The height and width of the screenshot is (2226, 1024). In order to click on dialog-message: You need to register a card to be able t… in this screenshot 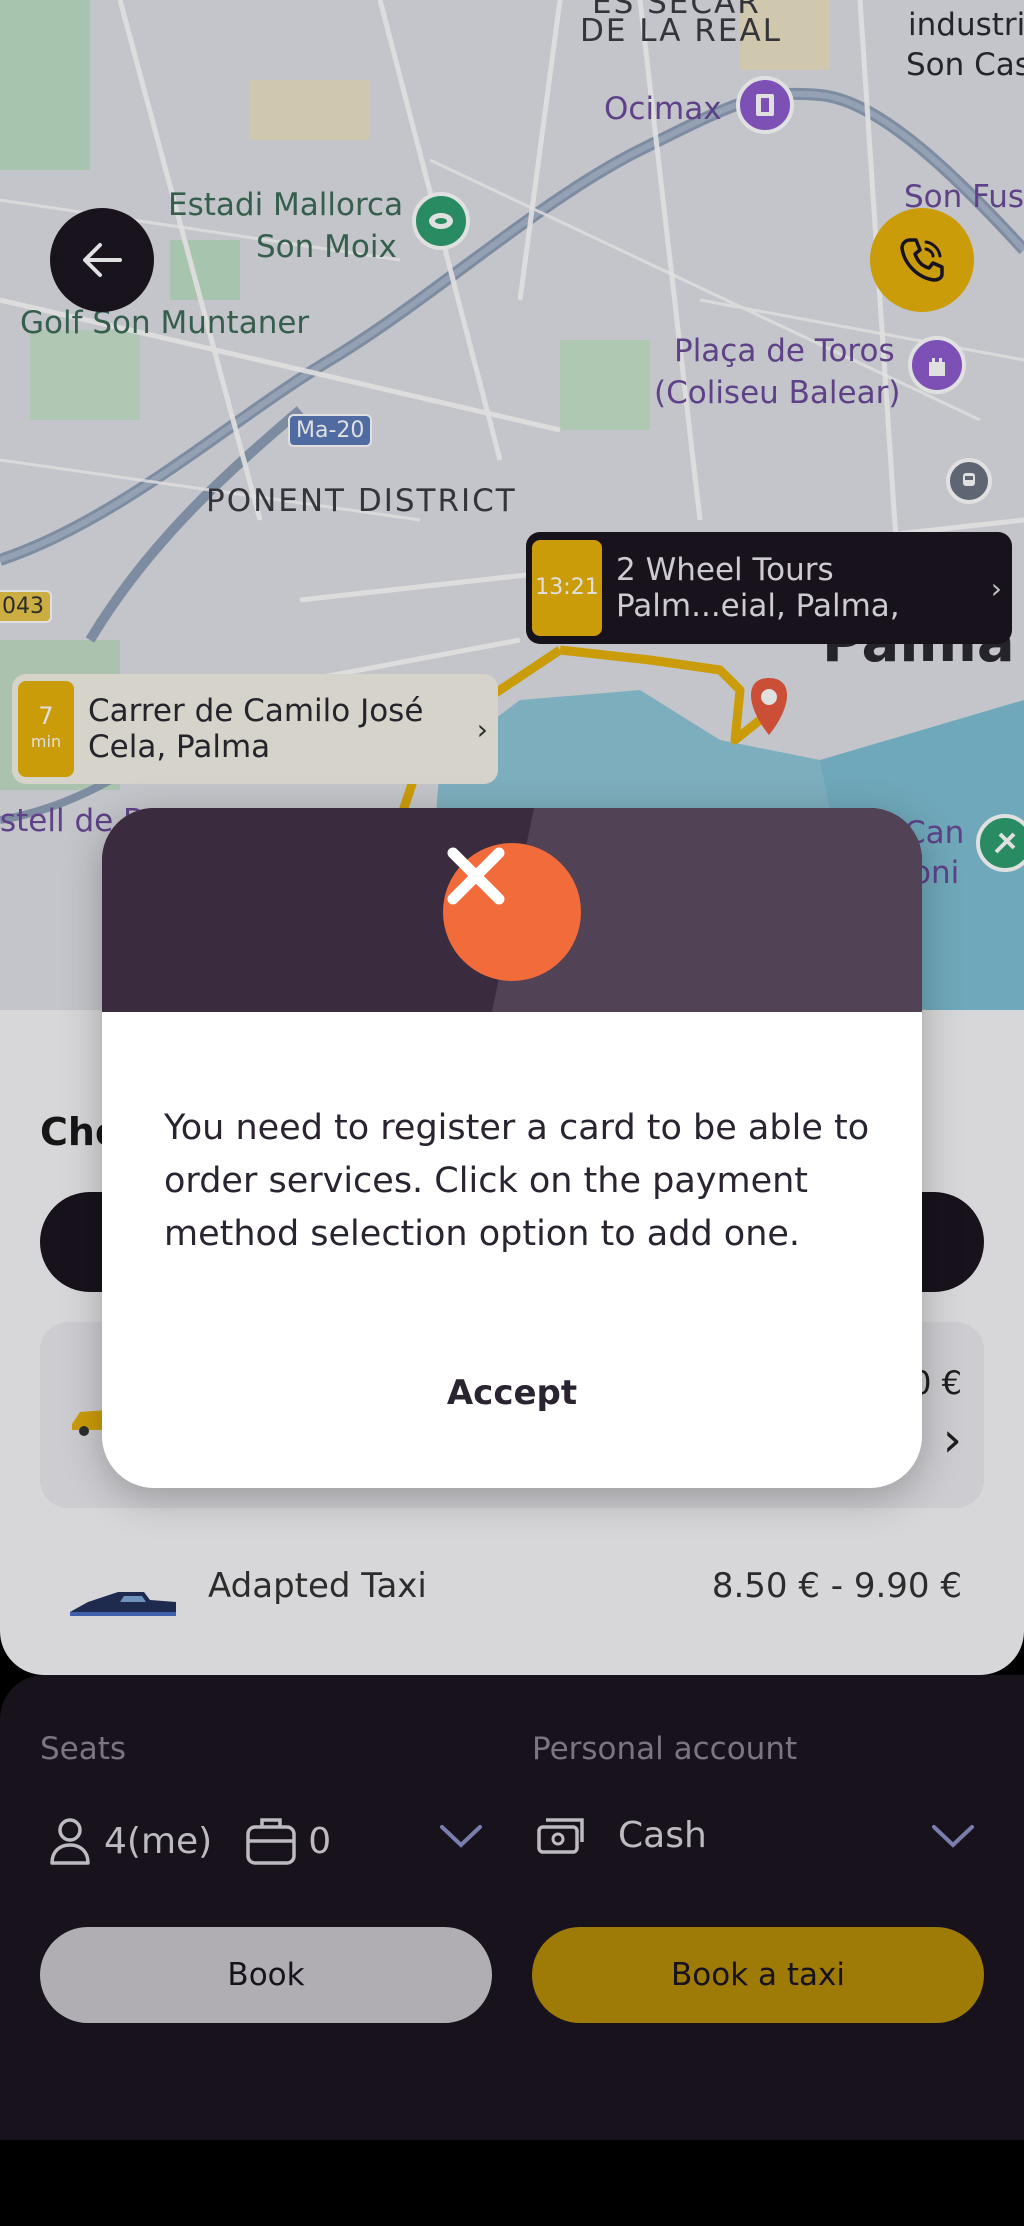, I will do `click(517, 1181)`.